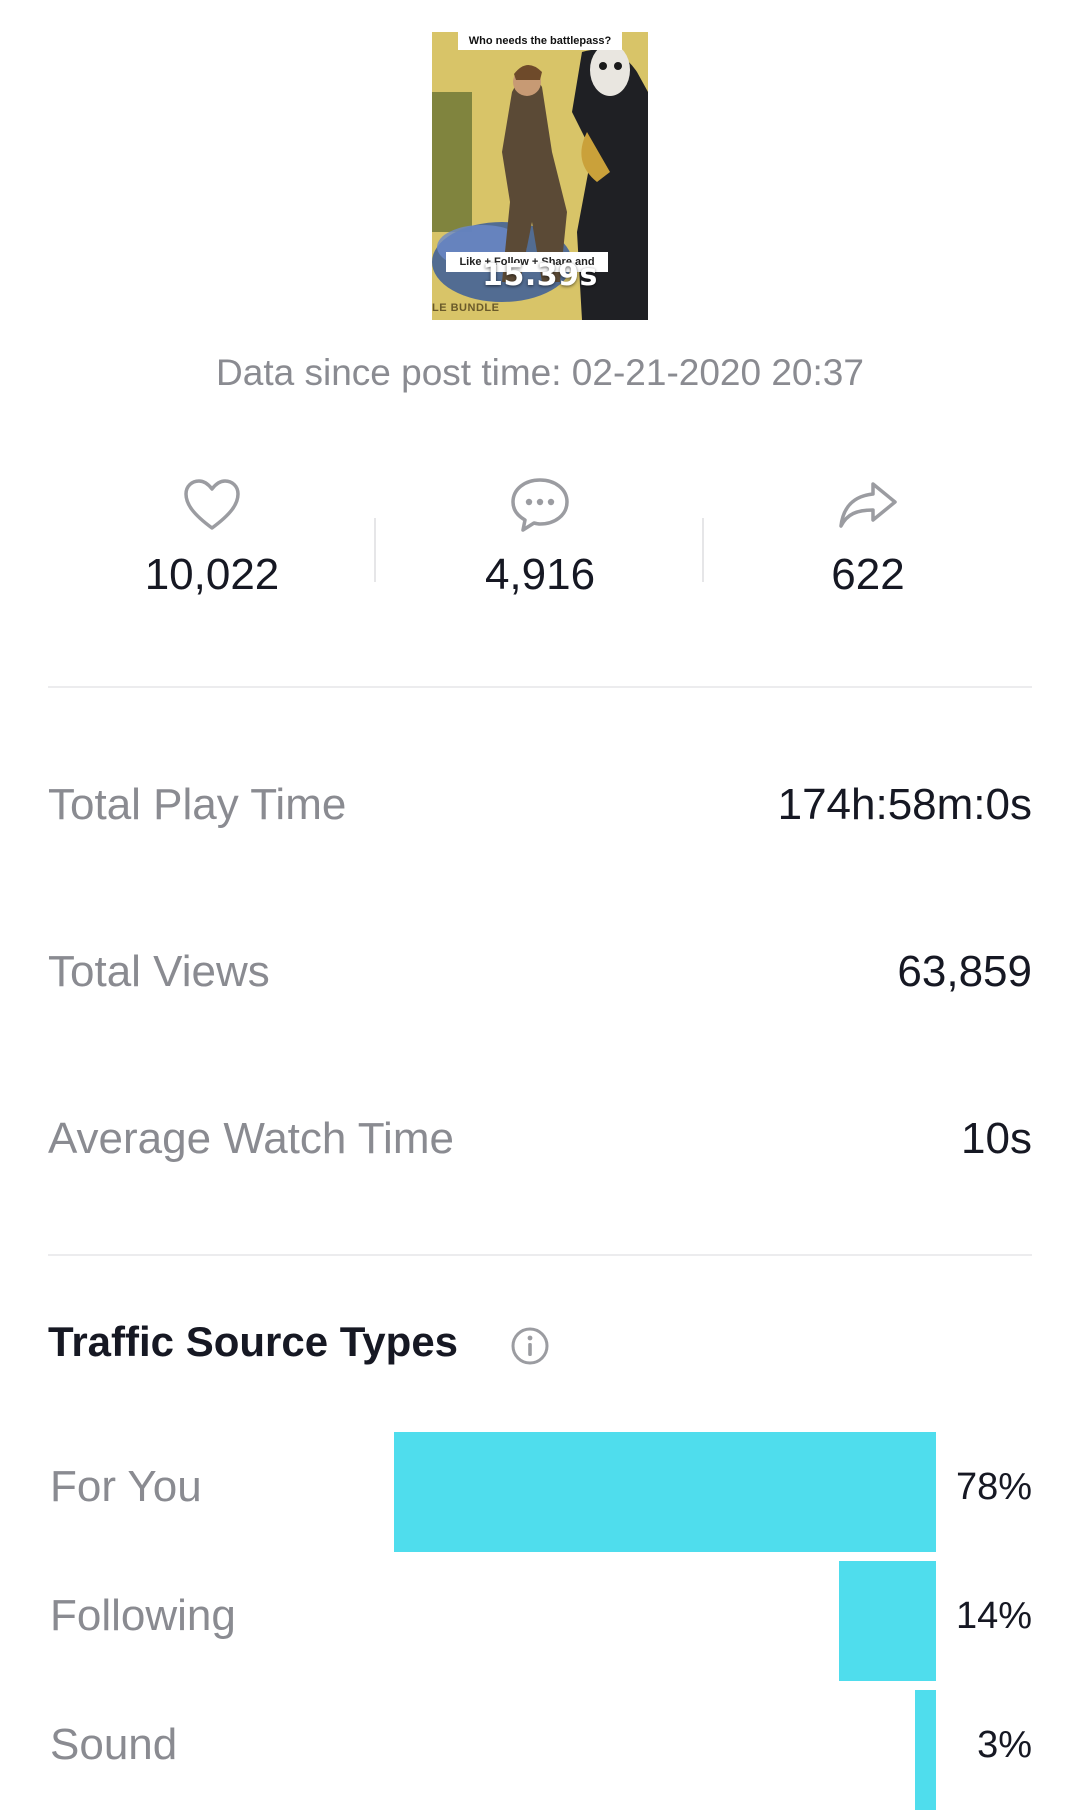  What do you see at coordinates (540, 574) in the screenshot?
I see `comments-count: 4,916` at bounding box center [540, 574].